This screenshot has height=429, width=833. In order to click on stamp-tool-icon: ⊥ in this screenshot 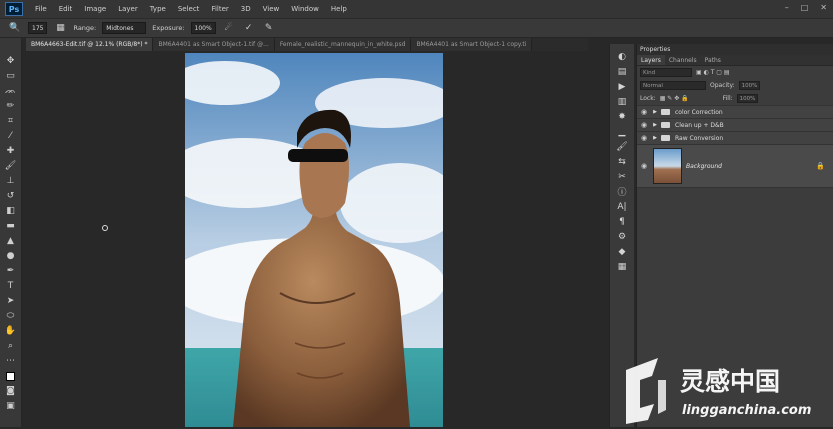, I will do `click(10, 181)`.